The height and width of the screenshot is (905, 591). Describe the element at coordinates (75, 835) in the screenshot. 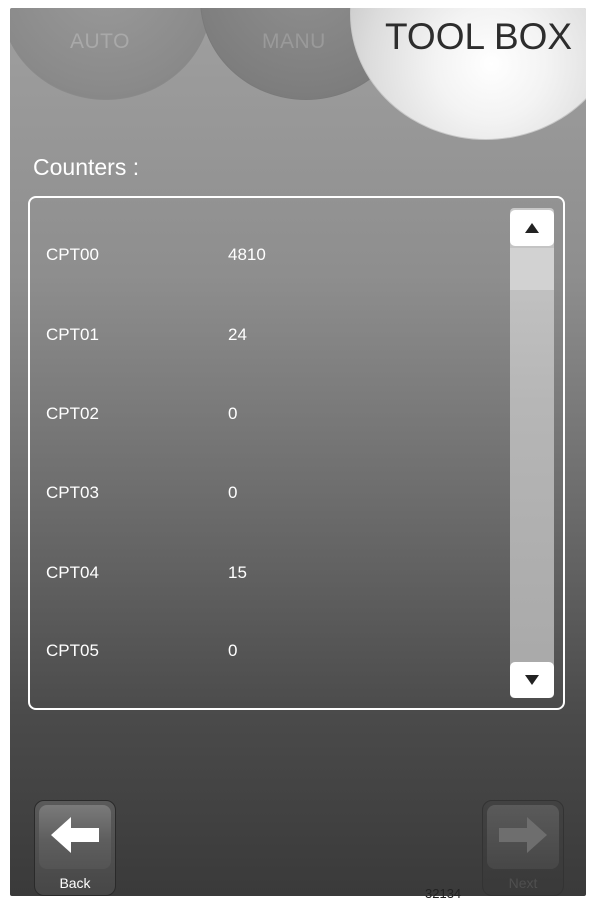

I see `arrow-left-icon` at that location.